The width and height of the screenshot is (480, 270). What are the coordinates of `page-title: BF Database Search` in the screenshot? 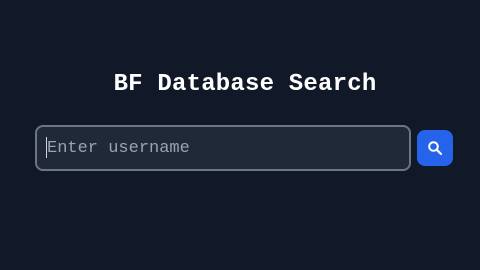 It's located at (245, 84).